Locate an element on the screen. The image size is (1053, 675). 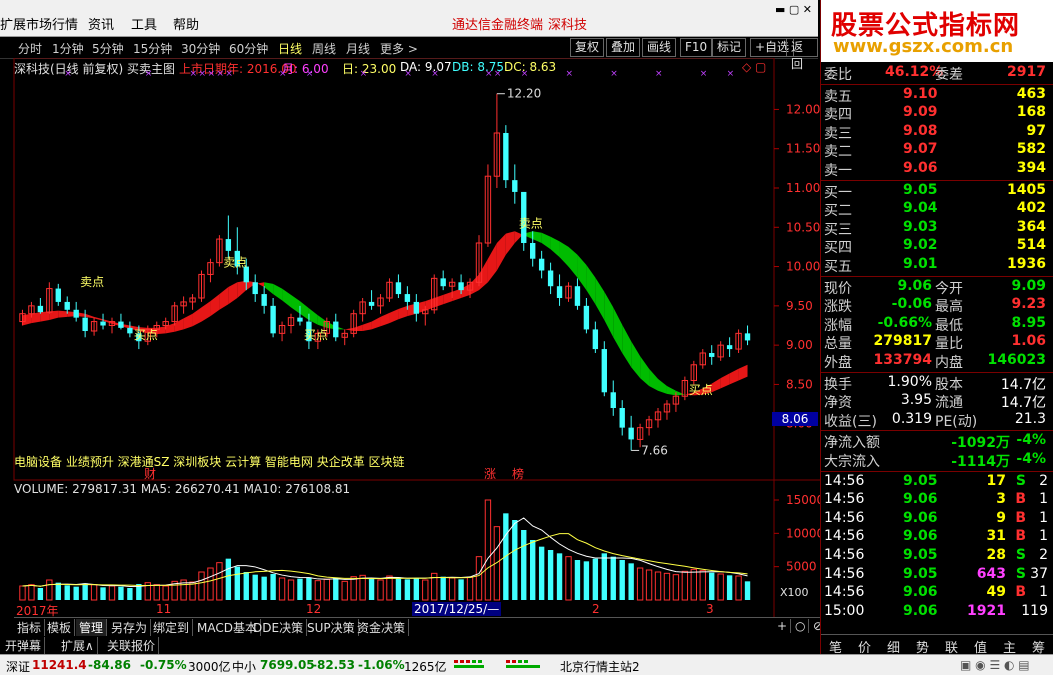
stock-link: 深科技 is located at coordinates (567, 23).